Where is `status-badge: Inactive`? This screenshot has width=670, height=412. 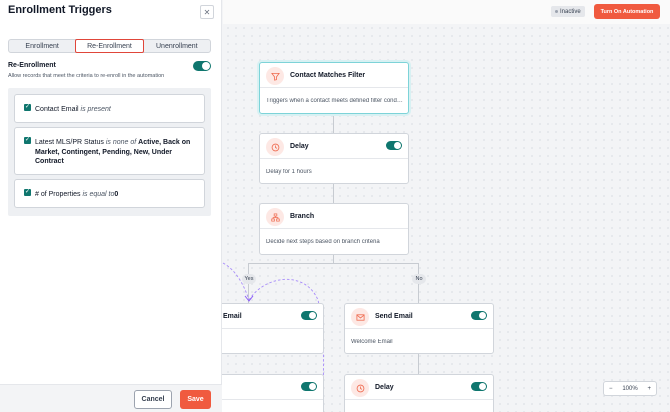
status-badge: Inactive is located at coordinates (568, 11).